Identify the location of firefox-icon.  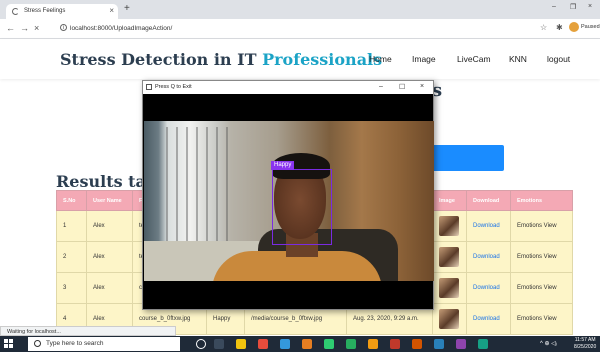
(307, 344).